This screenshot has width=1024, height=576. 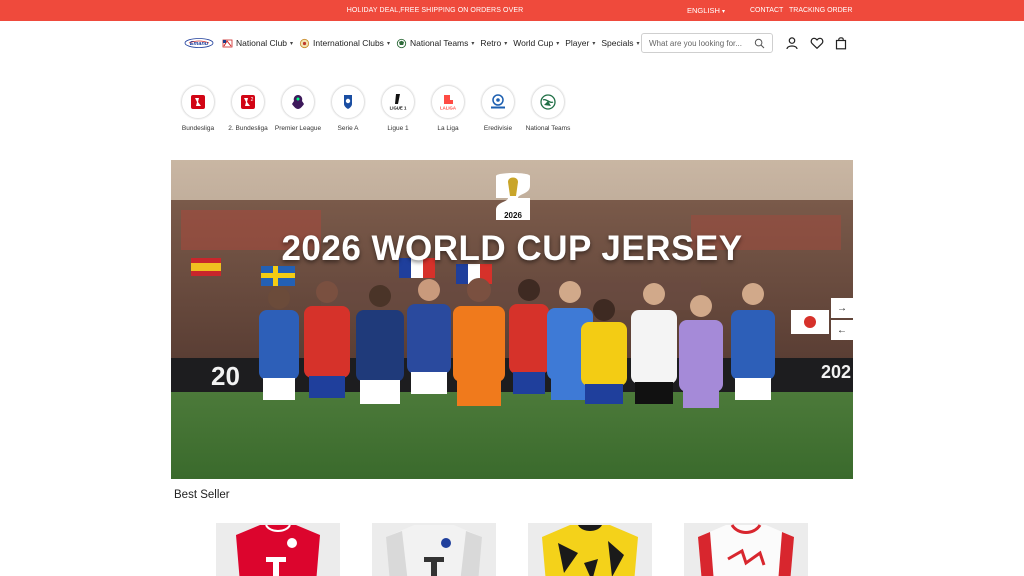 I want to click on nav-label: World Cup, so click(x=533, y=43).